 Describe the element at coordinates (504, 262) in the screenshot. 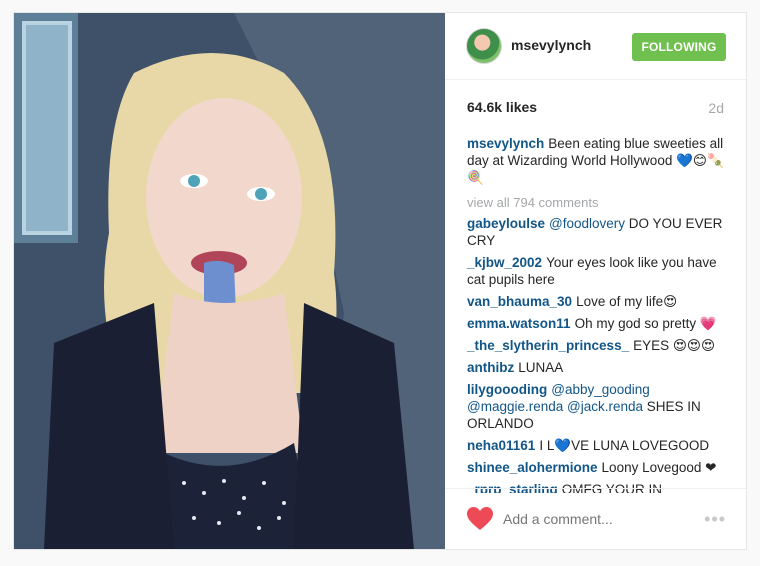

I see `comment-username: _kjbw_2002` at that location.